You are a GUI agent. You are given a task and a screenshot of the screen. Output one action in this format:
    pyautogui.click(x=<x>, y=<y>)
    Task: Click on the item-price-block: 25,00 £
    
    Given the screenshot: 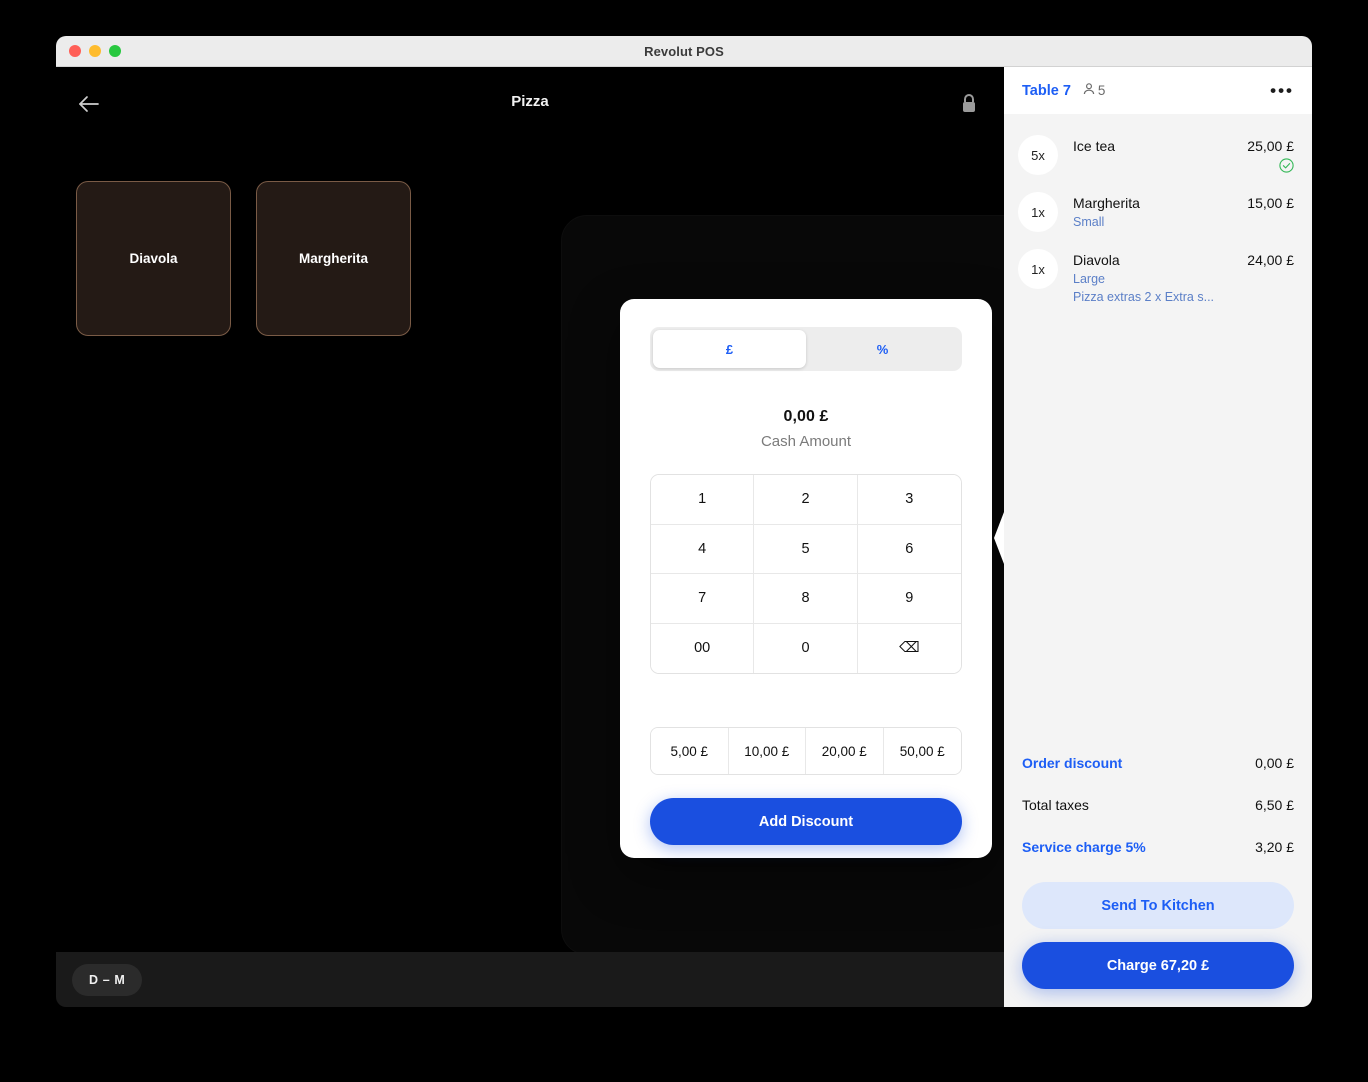 What is the action you would take?
    pyautogui.click(x=1270, y=153)
    